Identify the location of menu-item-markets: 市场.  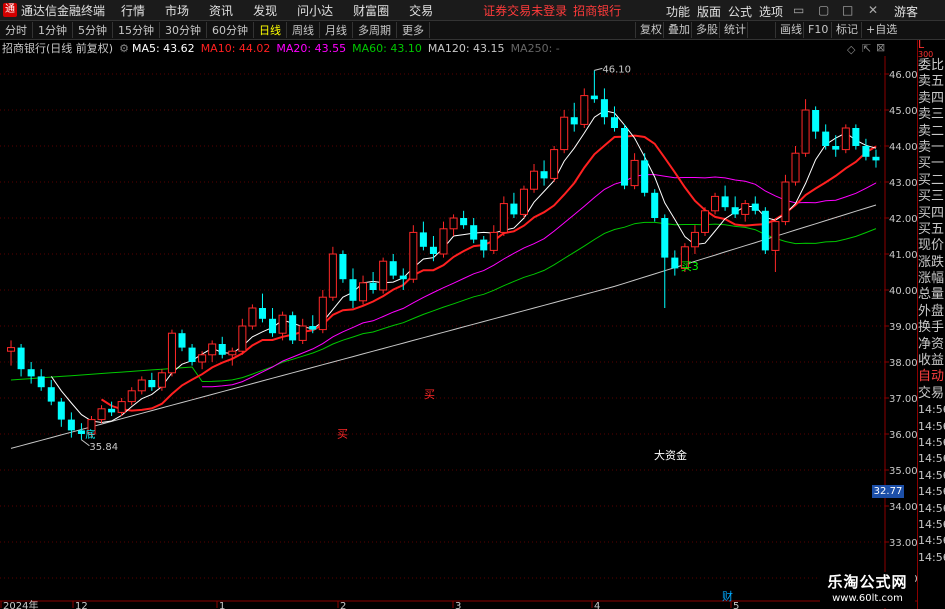
(177, 10).